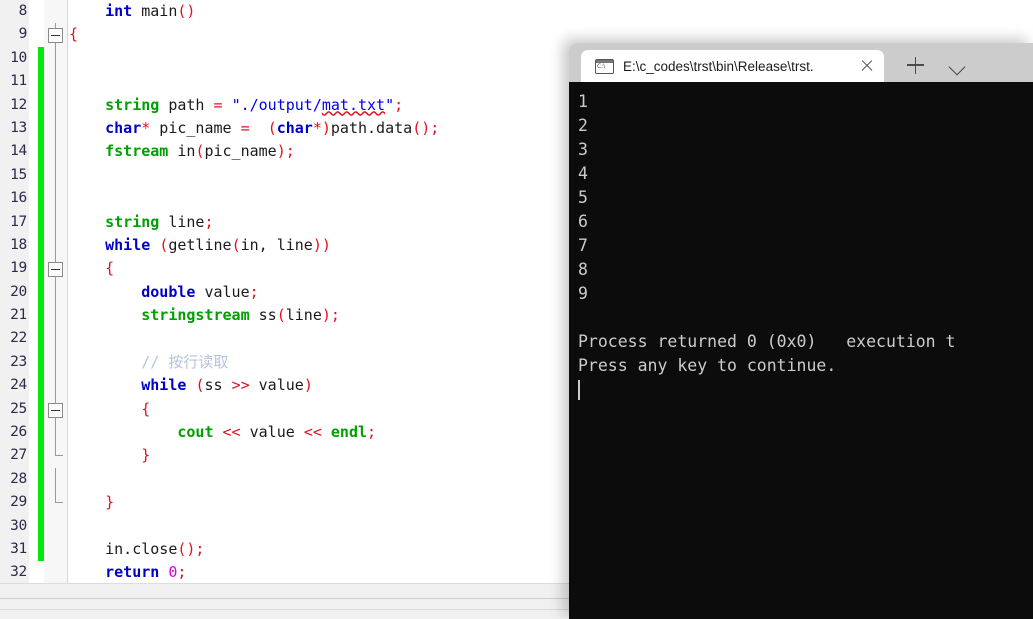 The height and width of the screenshot is (619, 1033). What do you see at coordinates (290, 409) in the screenshot?
I see `code-line: 25 {` at bounding box center [290, 409].